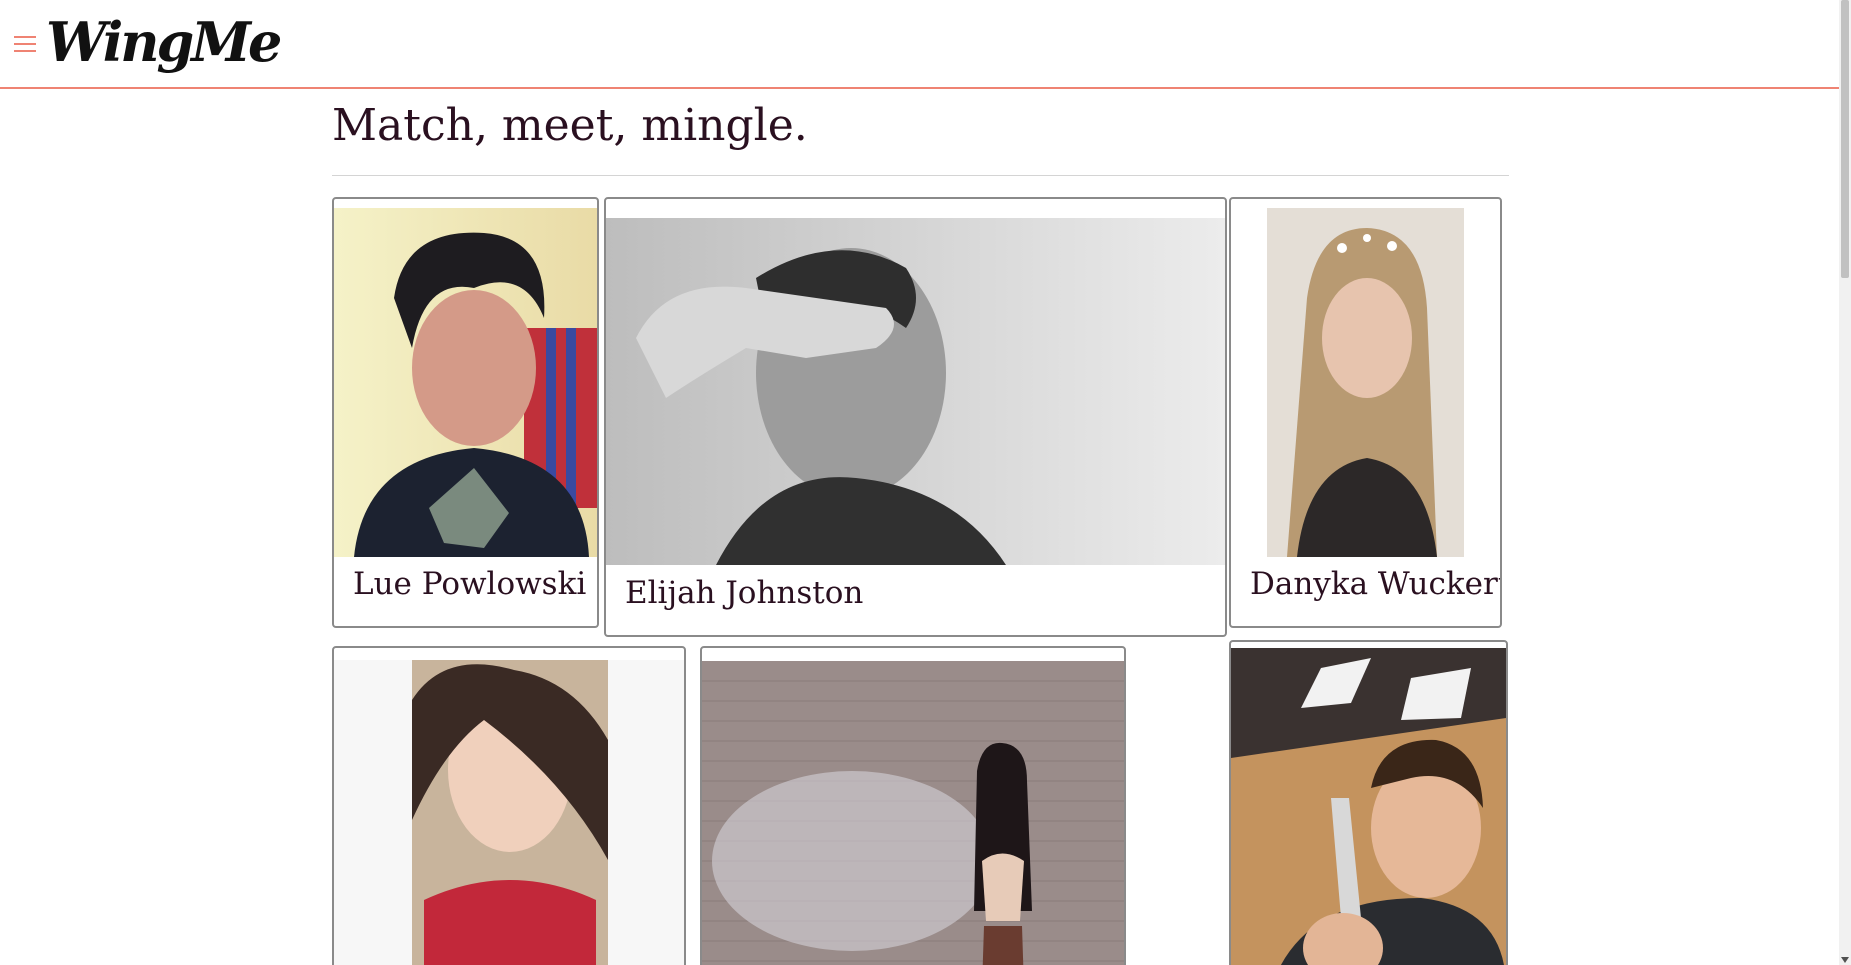 The width and height of the screenshot is (1851, 965). I want to click on profile-card: Lue Powlowski, so click(465, 412).